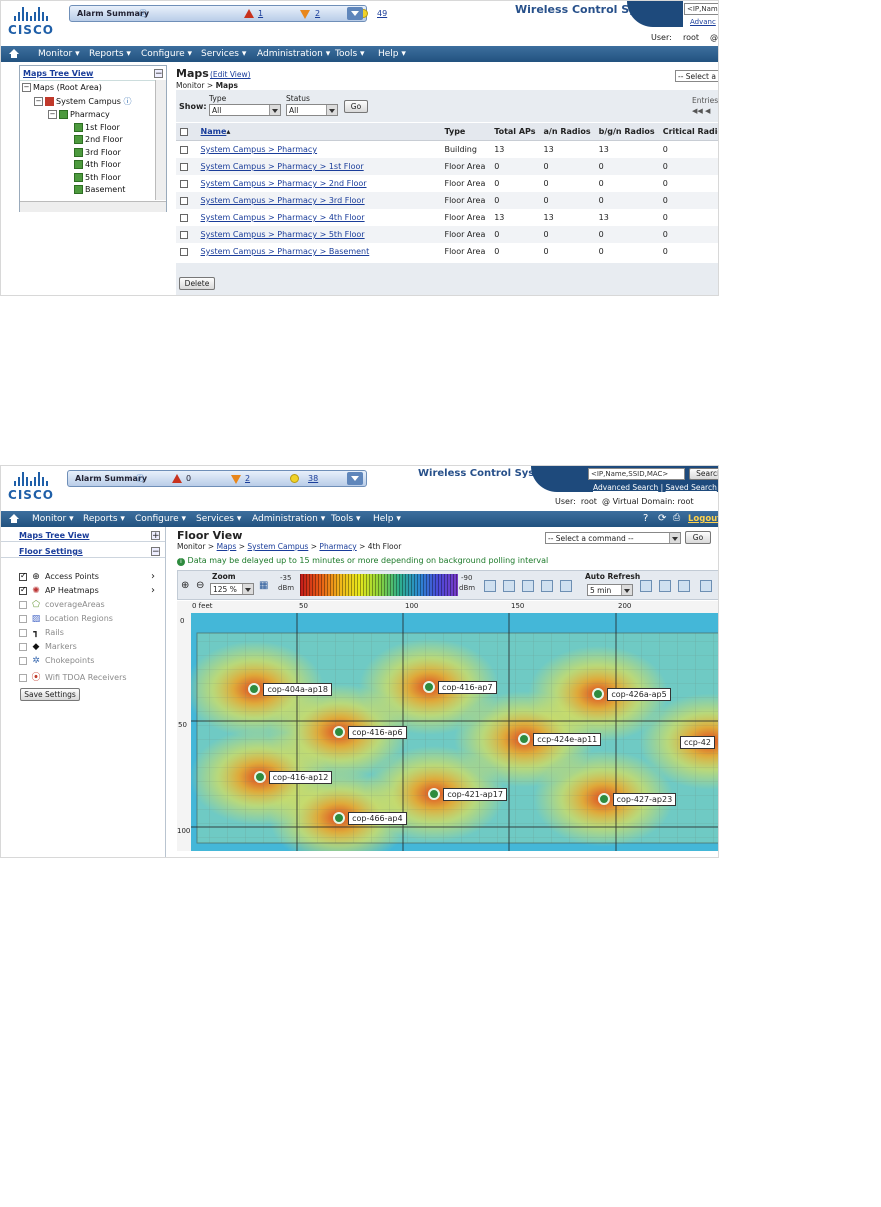 Image resolution: width=881 pixels, height=1207 pixels. Describe the element at coordinates (263, 585) in the screenshot. I see `grid-icon: ▦` at that location.